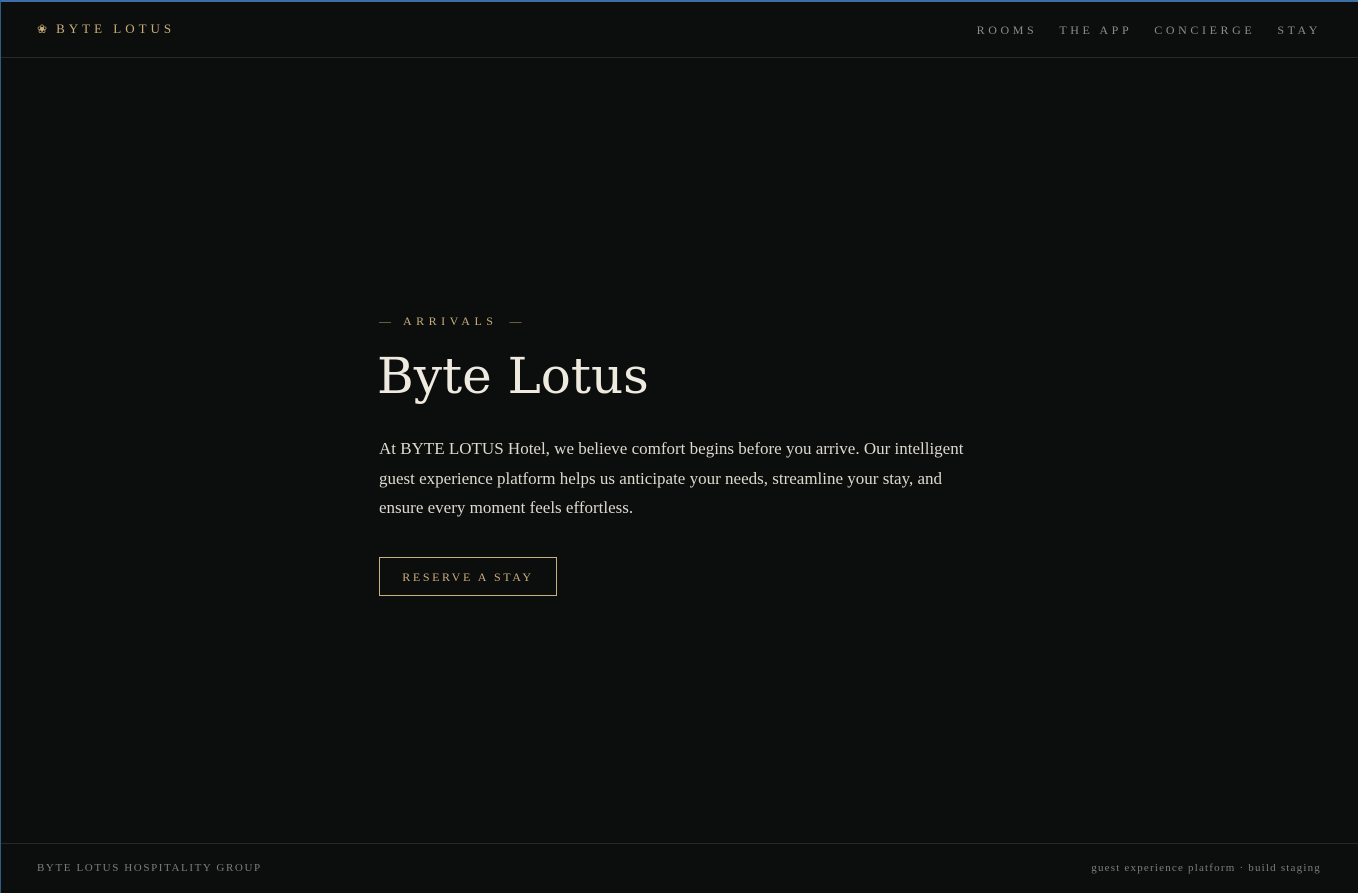 The height and width of the screenshot is (893, 1358). What do you see at coordinates (1007, 30) in the screenshot?
I see `nav-rooms: ROOMS` at bounding box center [1007, 30].